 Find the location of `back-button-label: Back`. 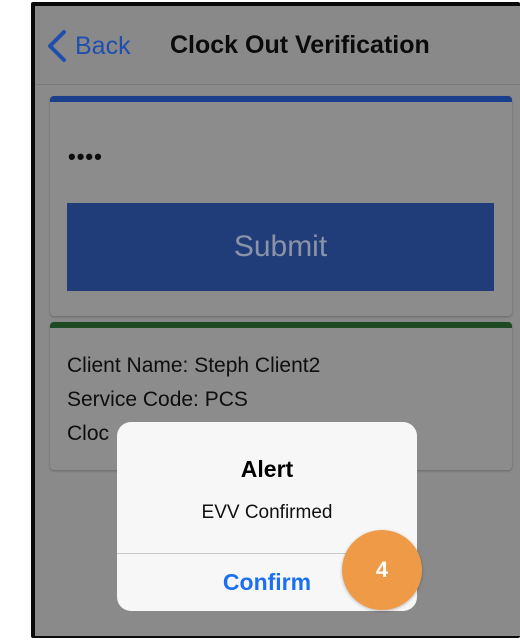

back-button-label: Back is located at coordinates (103, 45).